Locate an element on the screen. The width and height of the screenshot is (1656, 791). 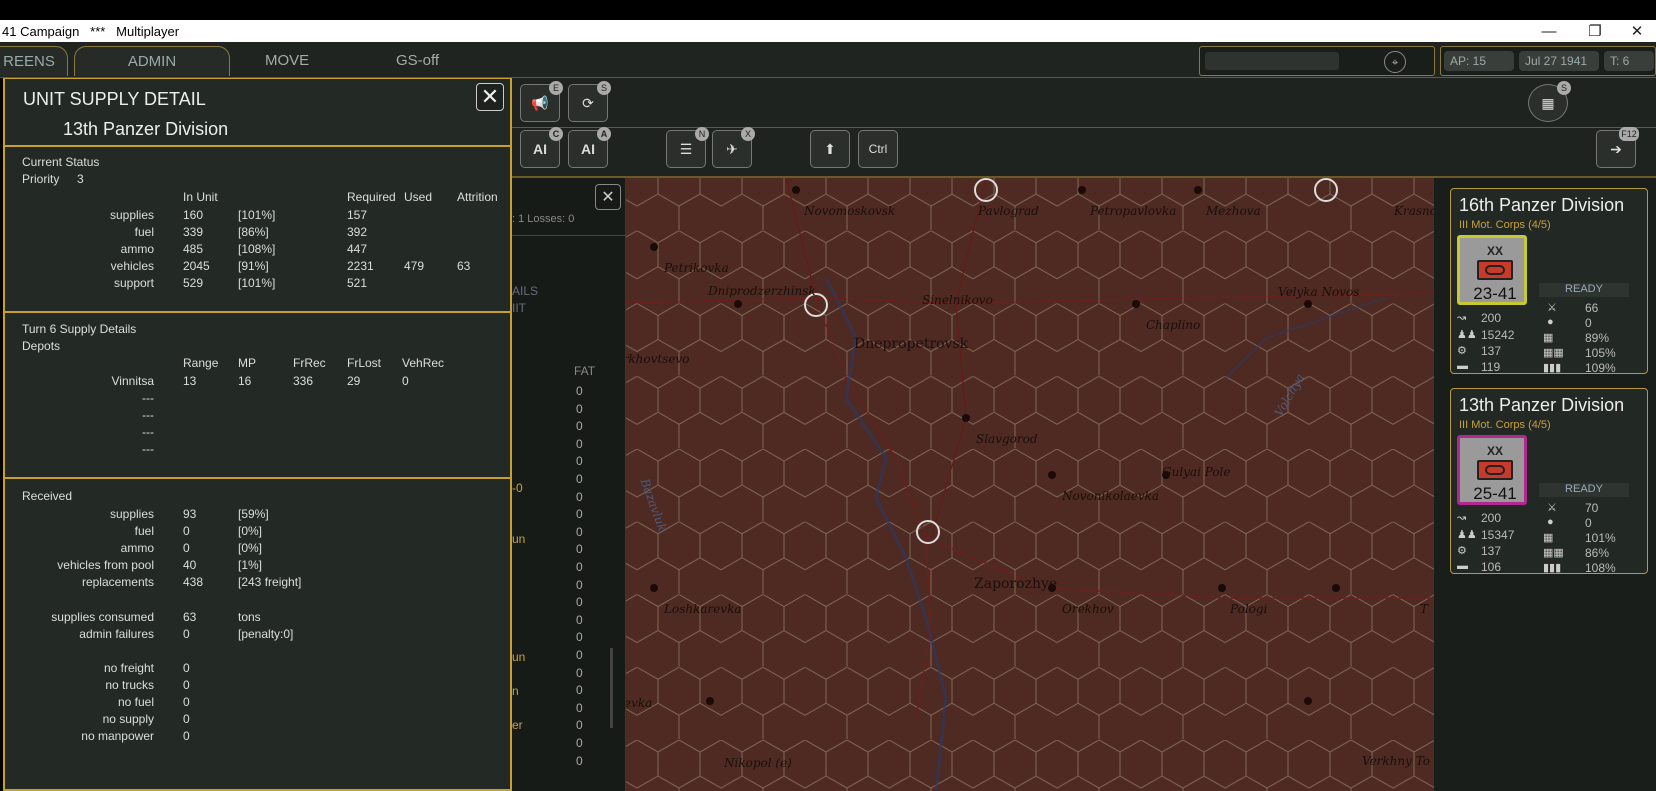
map-town: Pologi is located at coordinates (1249, 609).